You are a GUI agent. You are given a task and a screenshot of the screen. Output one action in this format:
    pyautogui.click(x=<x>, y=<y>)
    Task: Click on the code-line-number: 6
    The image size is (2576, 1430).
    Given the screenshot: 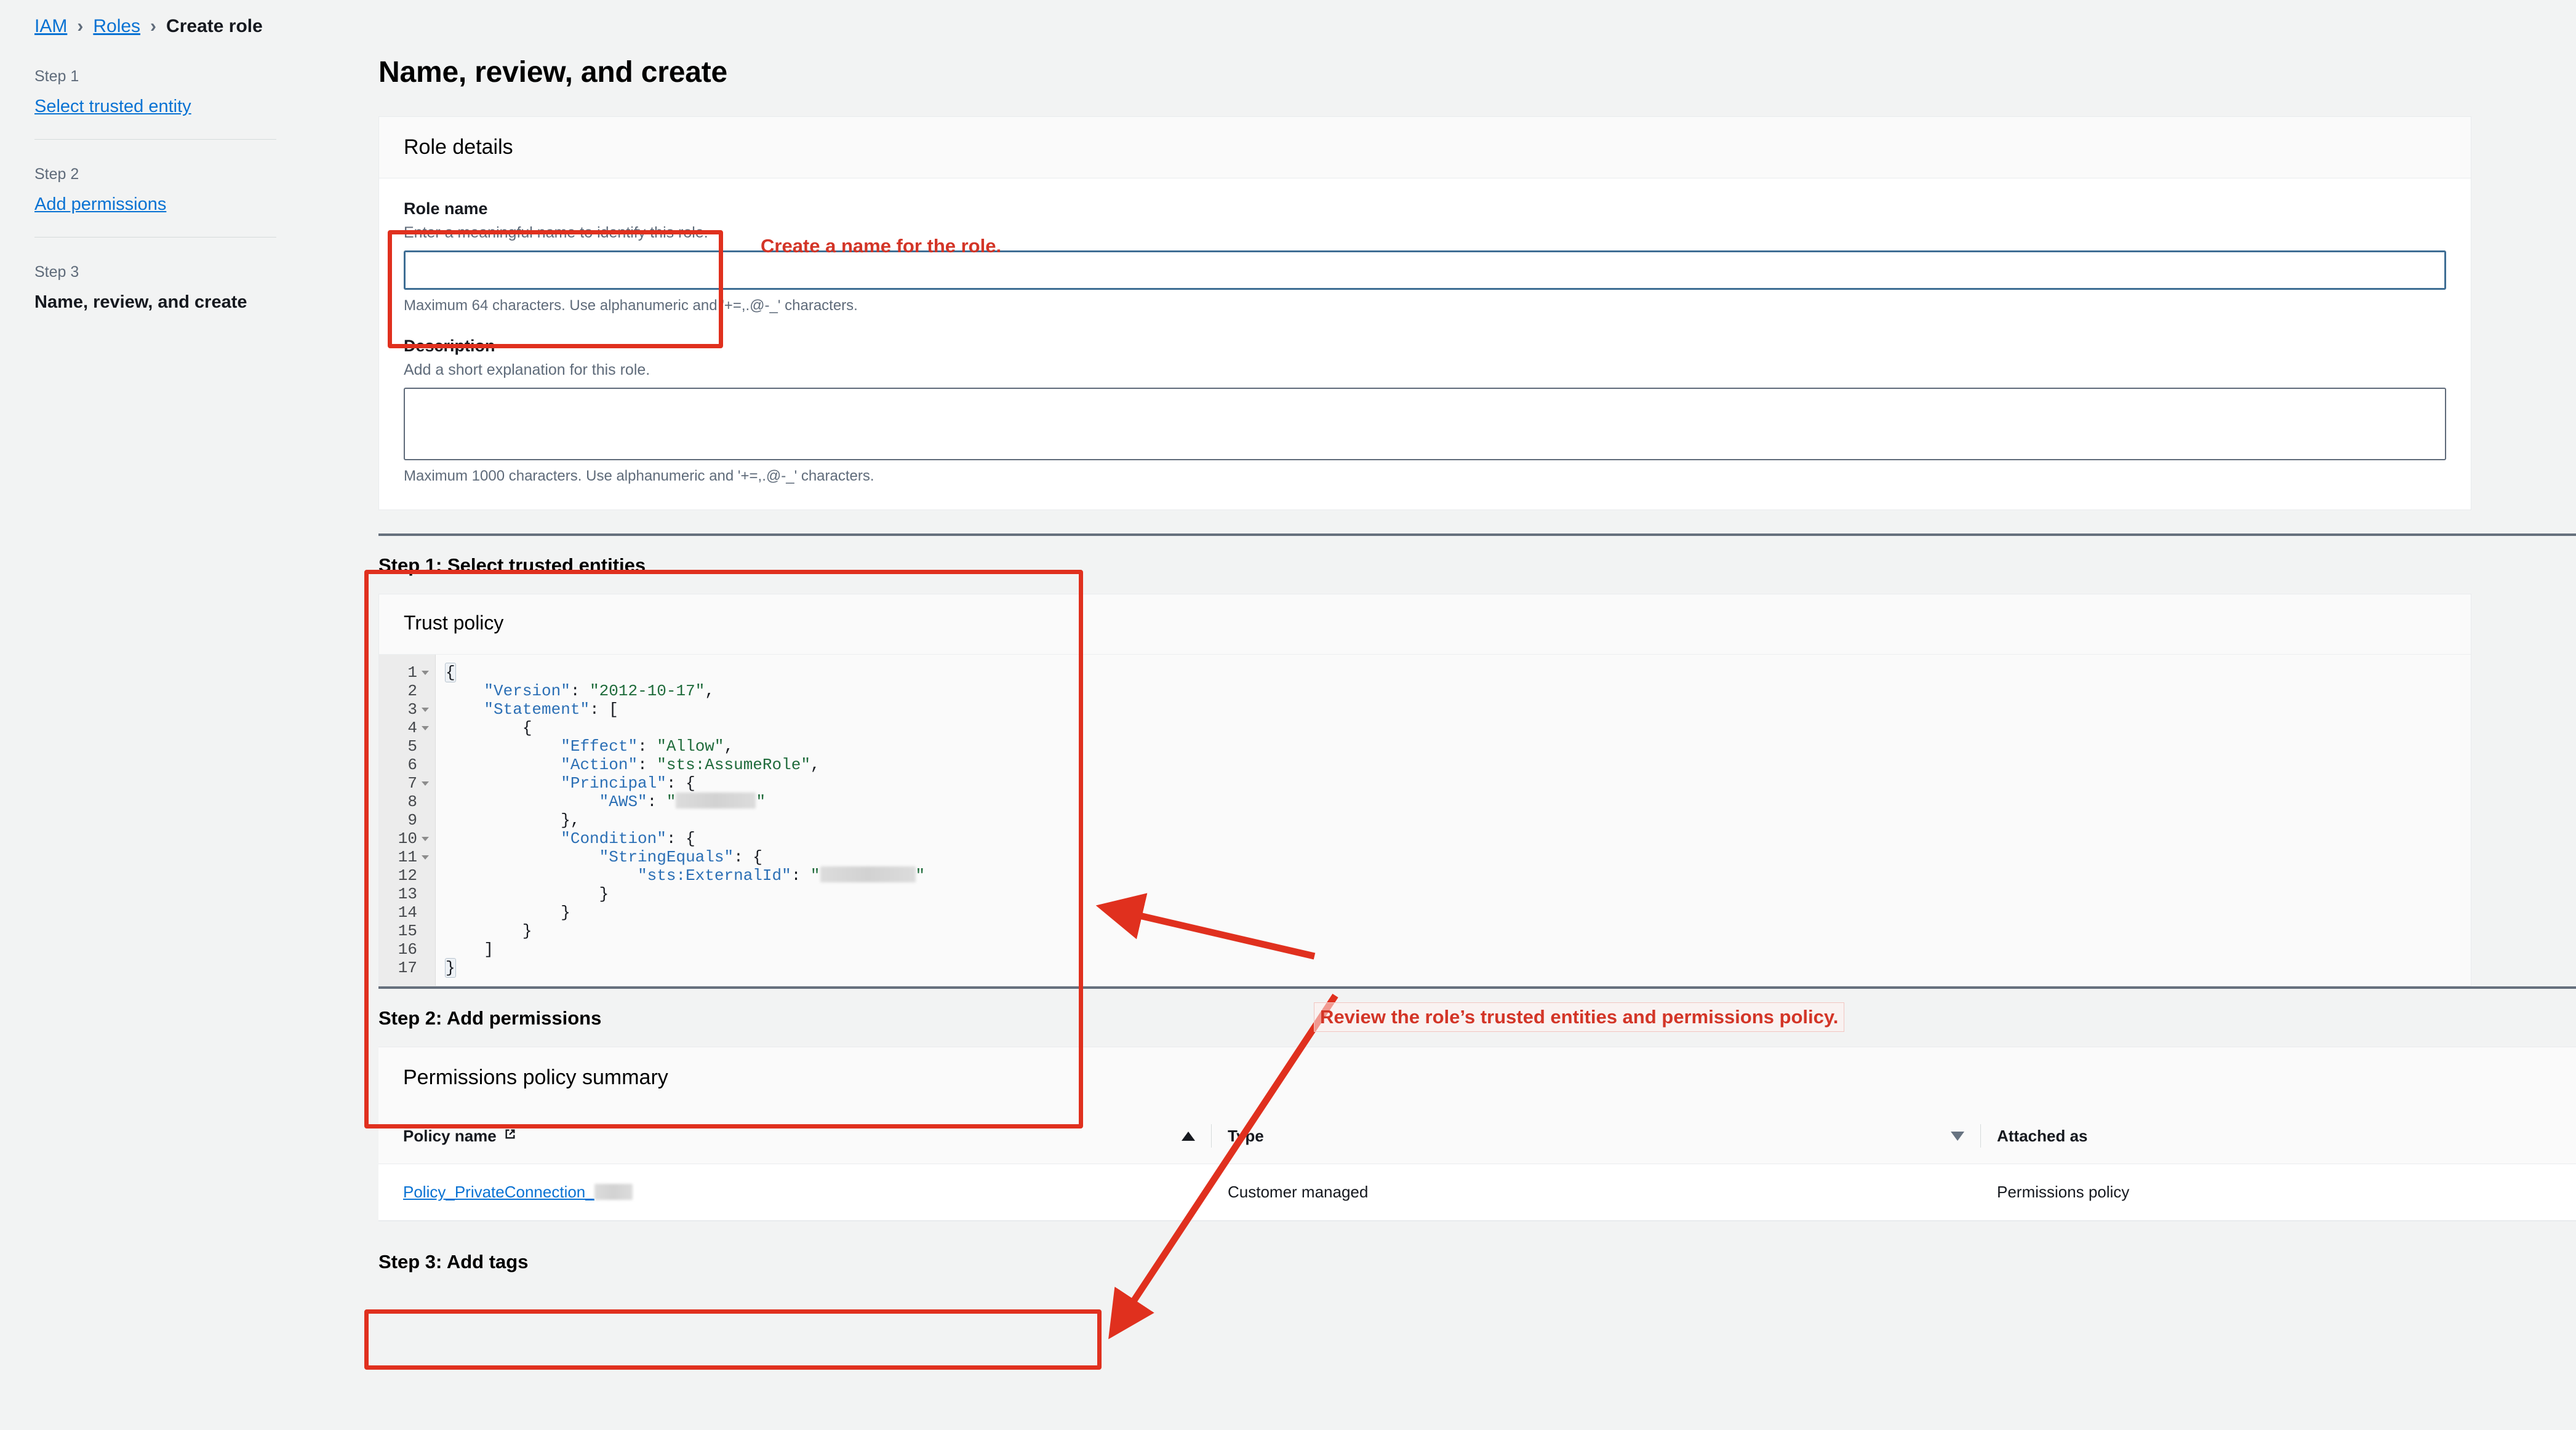 What is the action you would take?
    pyautogui.click(x=407, y=765)
    